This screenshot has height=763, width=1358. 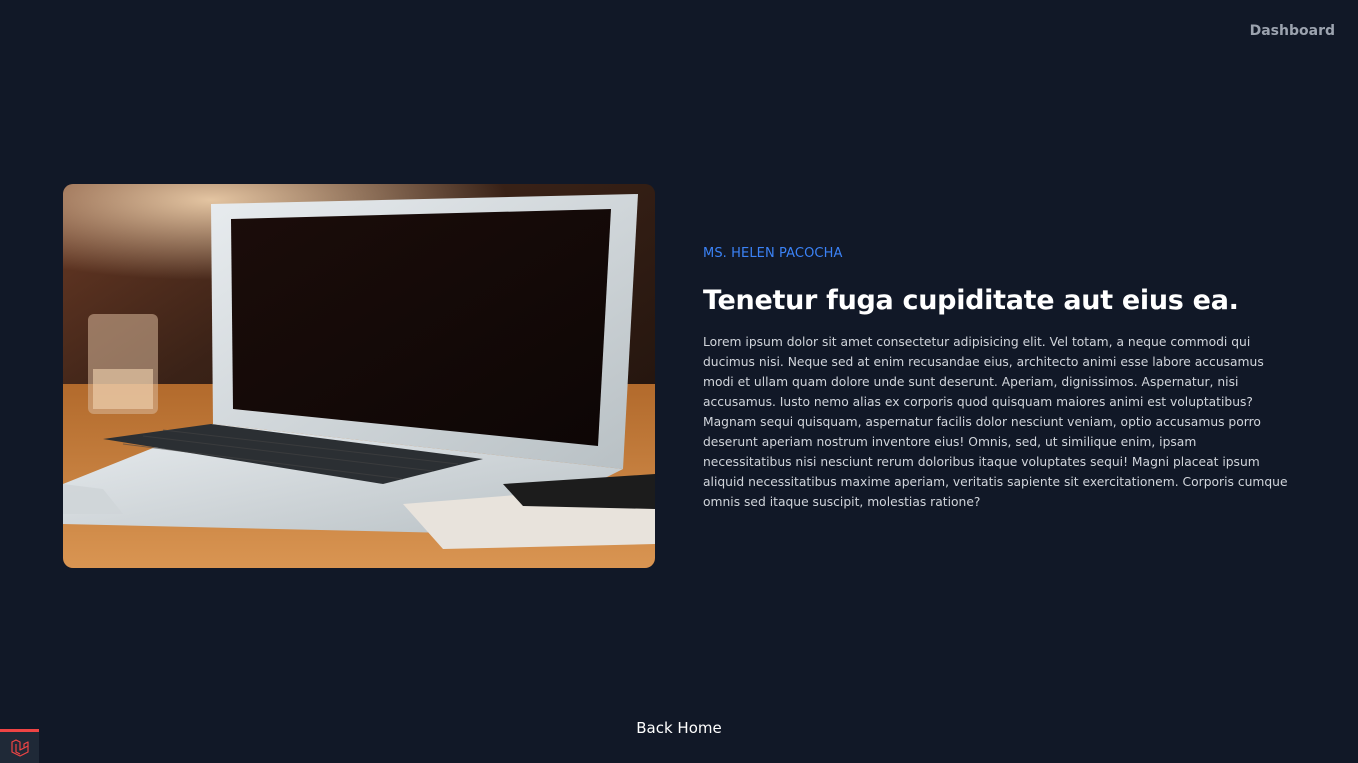 What do you see at coordinates (1292, 31) in the screenshot?
I see `dashboard-link: Dashboard` at bounding box center [1292, 31].